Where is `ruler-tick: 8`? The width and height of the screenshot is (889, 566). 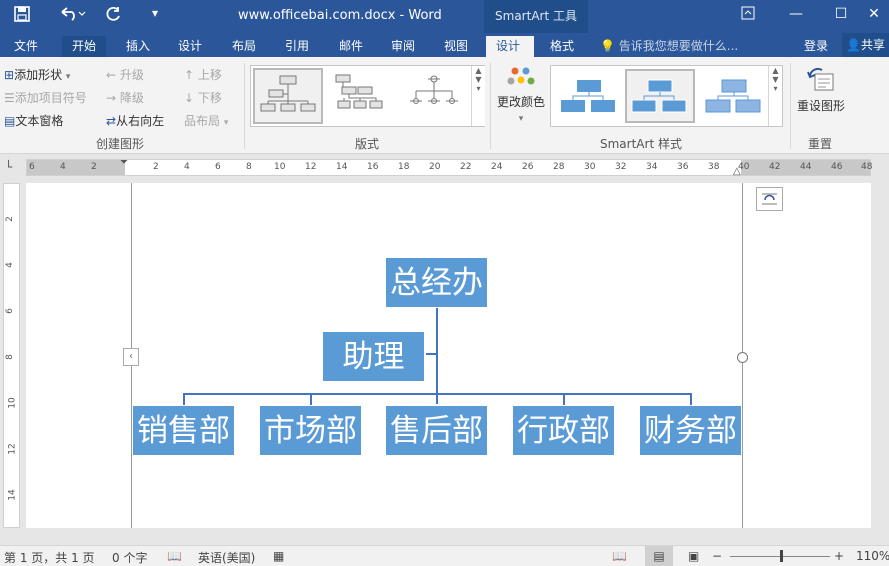 ruler-tick: 8 is located at coordinates (9, 357).